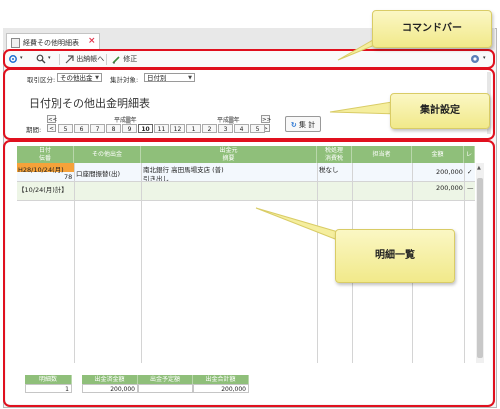  What do you see at coordinates (440, 111) in the screenshot?
I see `callout-aggregate-settings: 集計設定` at bounding box center [440, 111].